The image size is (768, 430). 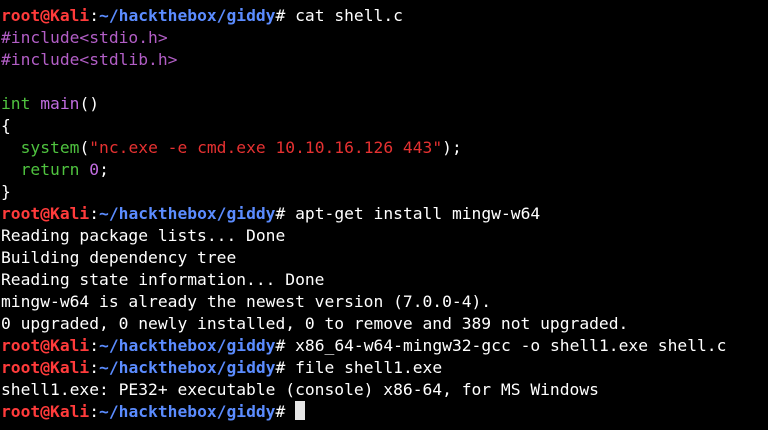 I want to click on output-line: Reading state information... Done, so click(x=163, y=279).